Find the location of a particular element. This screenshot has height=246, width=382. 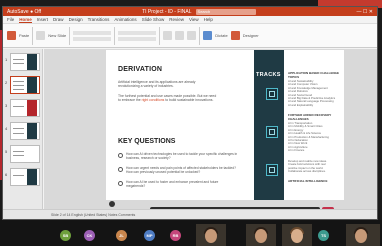

thumb-number: 2 is located at coordinates (6, 82).